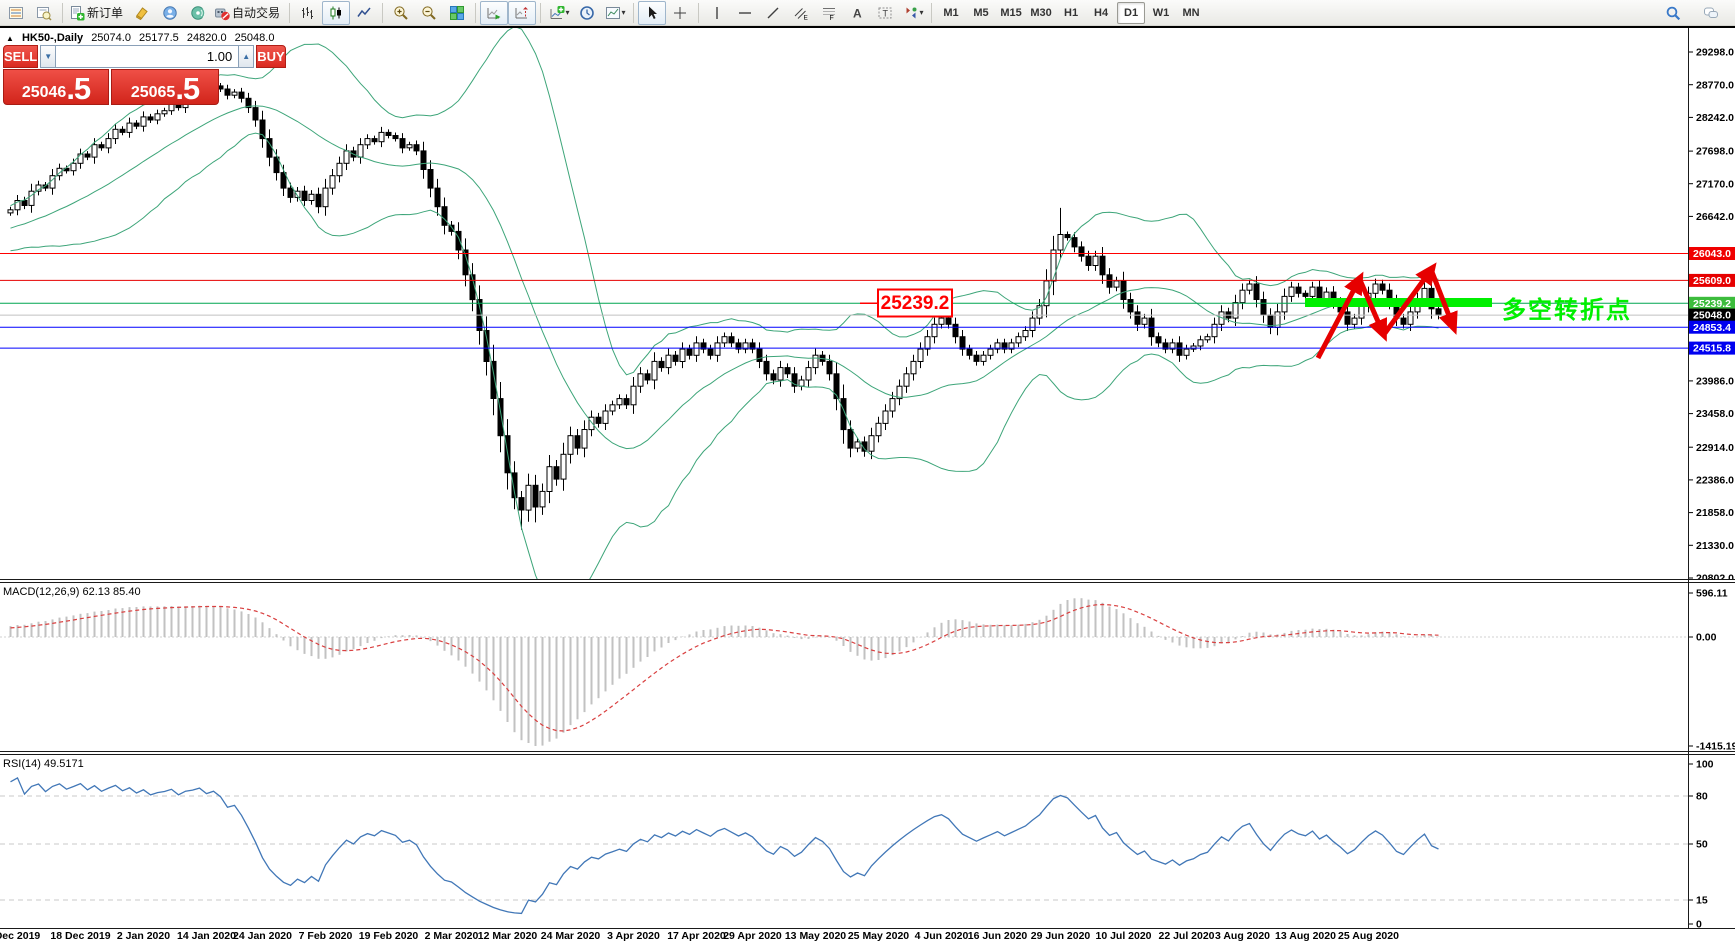  I want to click on svg-text: 80, so click(1702, 797).